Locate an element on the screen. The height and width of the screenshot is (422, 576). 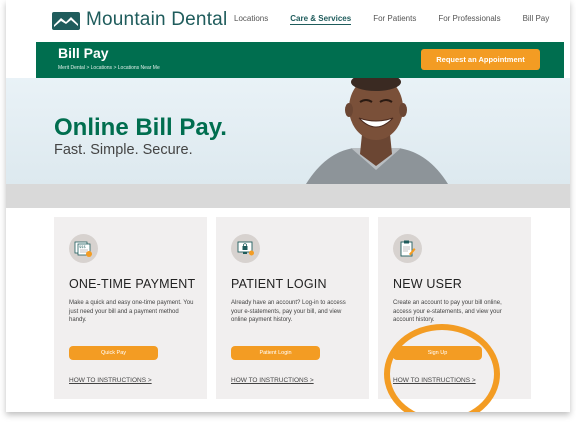
page-title: Bill Pay is located at coordinates (83, 53).